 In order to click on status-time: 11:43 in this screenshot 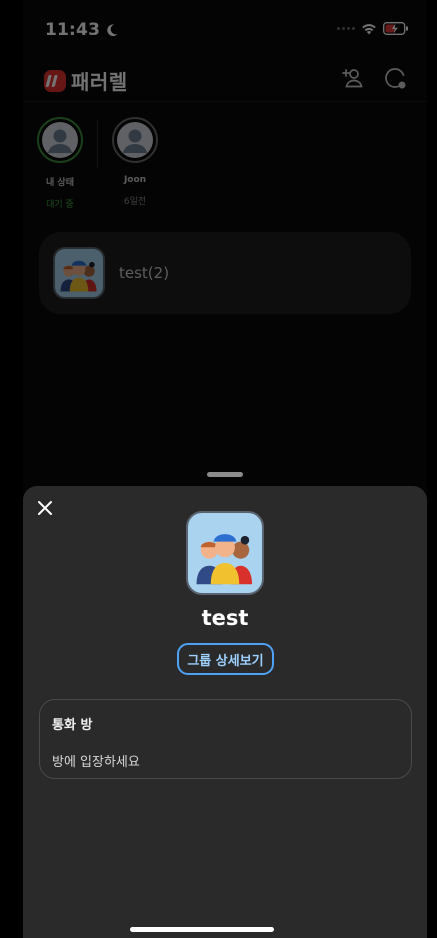, I will do `click(82, 30)`.